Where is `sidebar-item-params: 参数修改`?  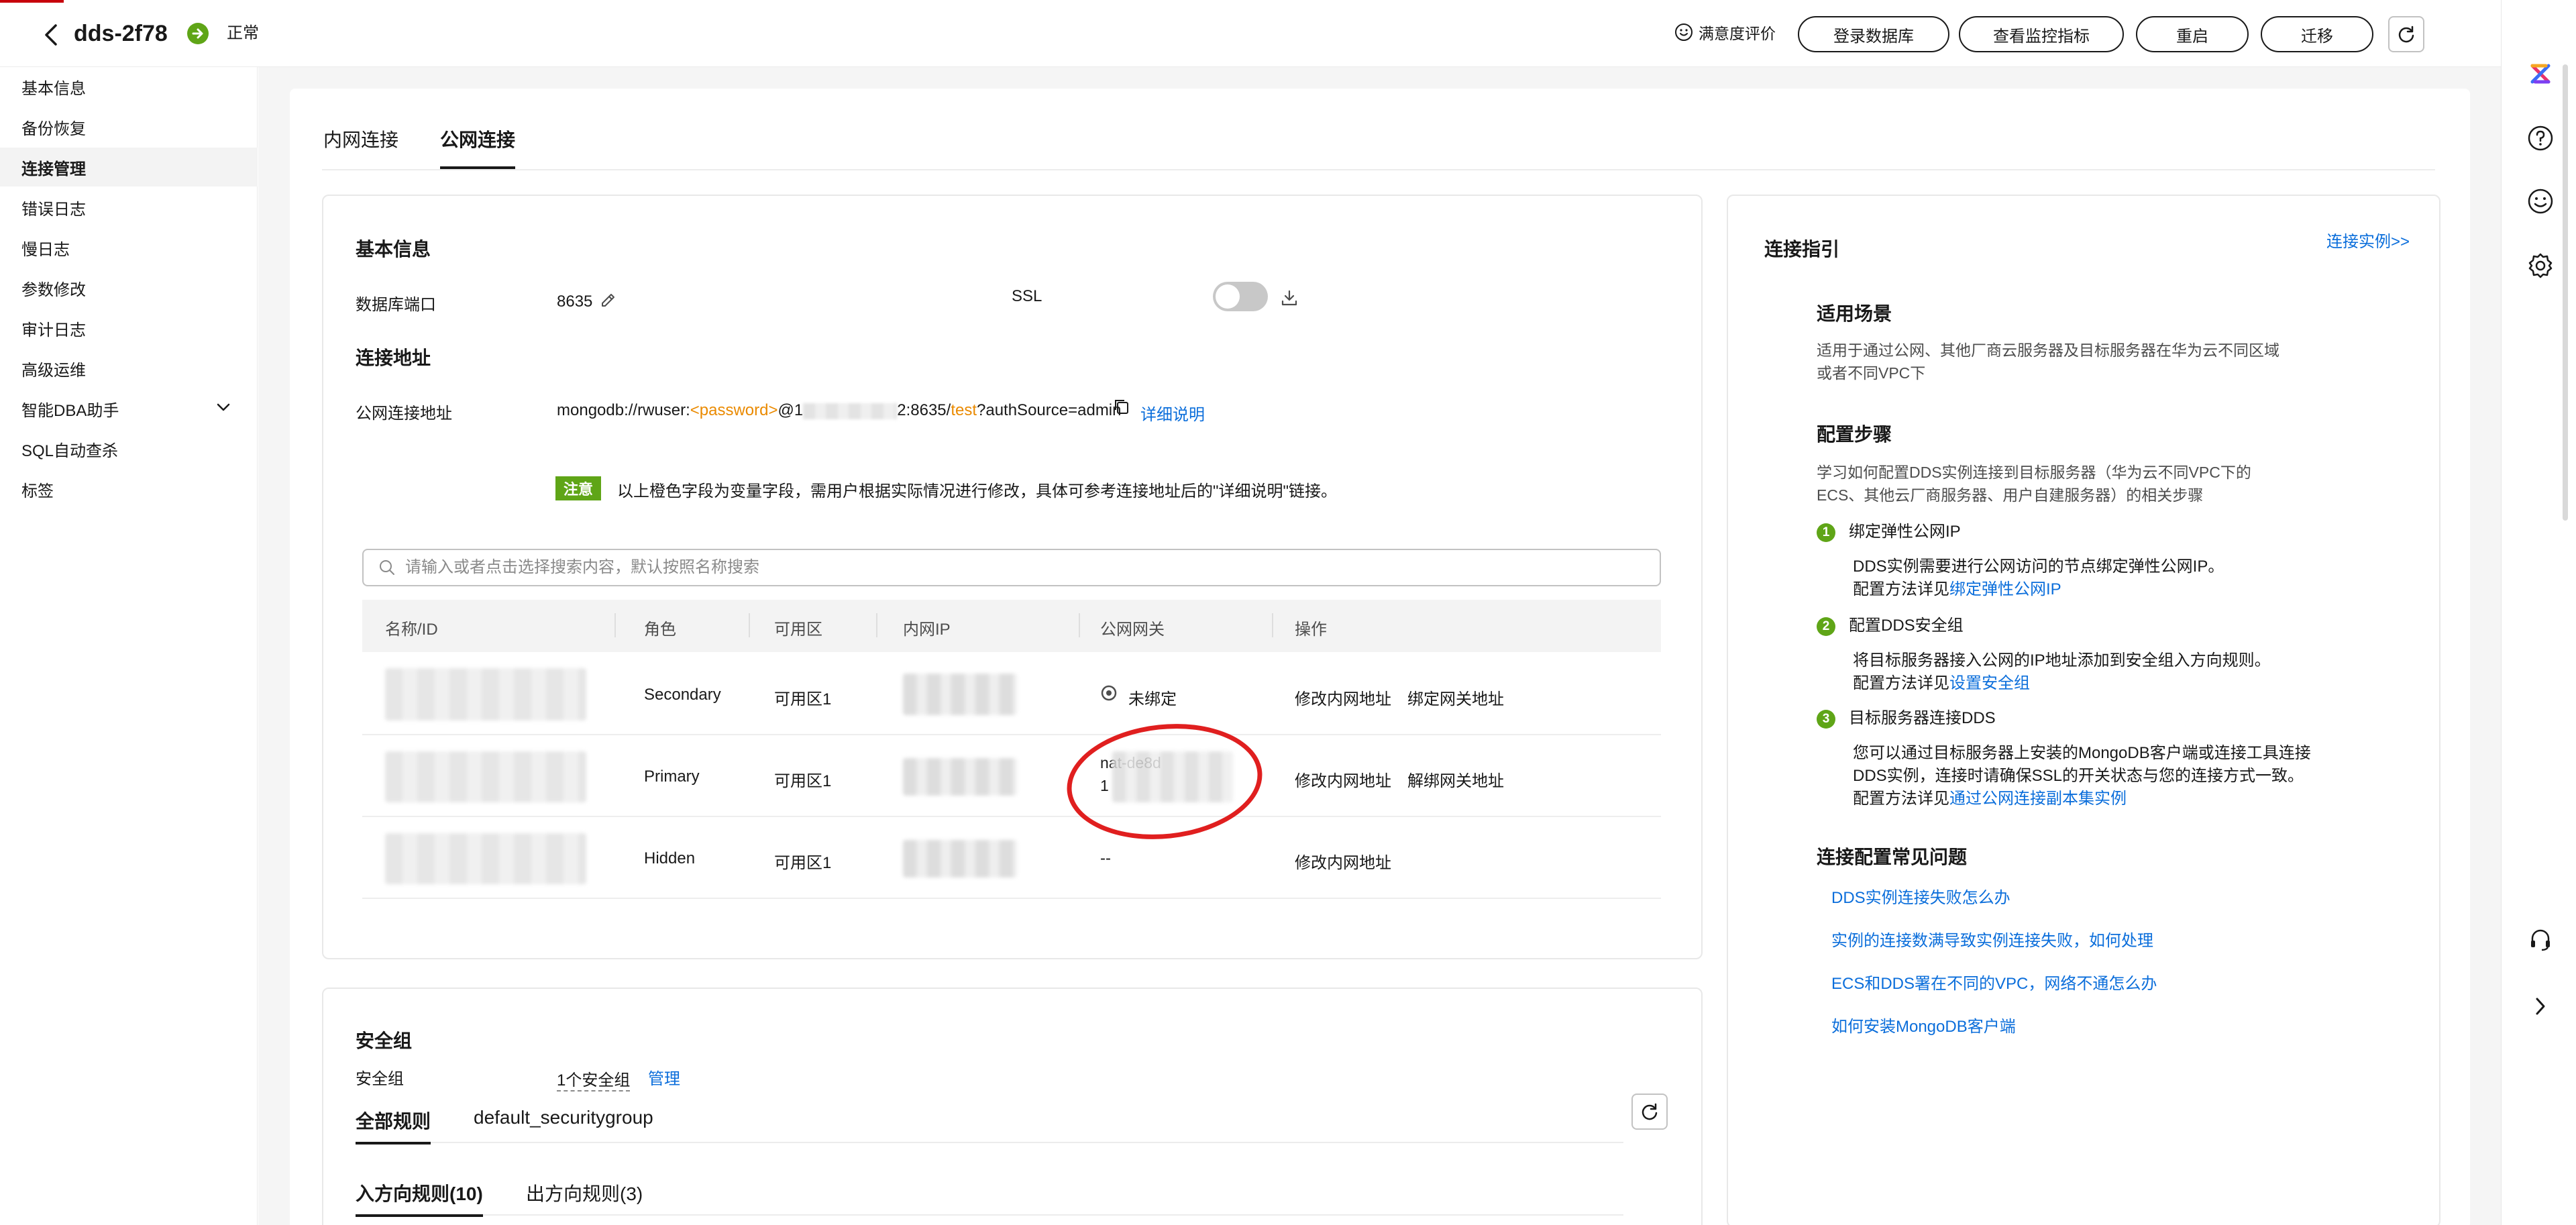 sidebar-item-params: 参数修改 is located at coordinates (129, 287).